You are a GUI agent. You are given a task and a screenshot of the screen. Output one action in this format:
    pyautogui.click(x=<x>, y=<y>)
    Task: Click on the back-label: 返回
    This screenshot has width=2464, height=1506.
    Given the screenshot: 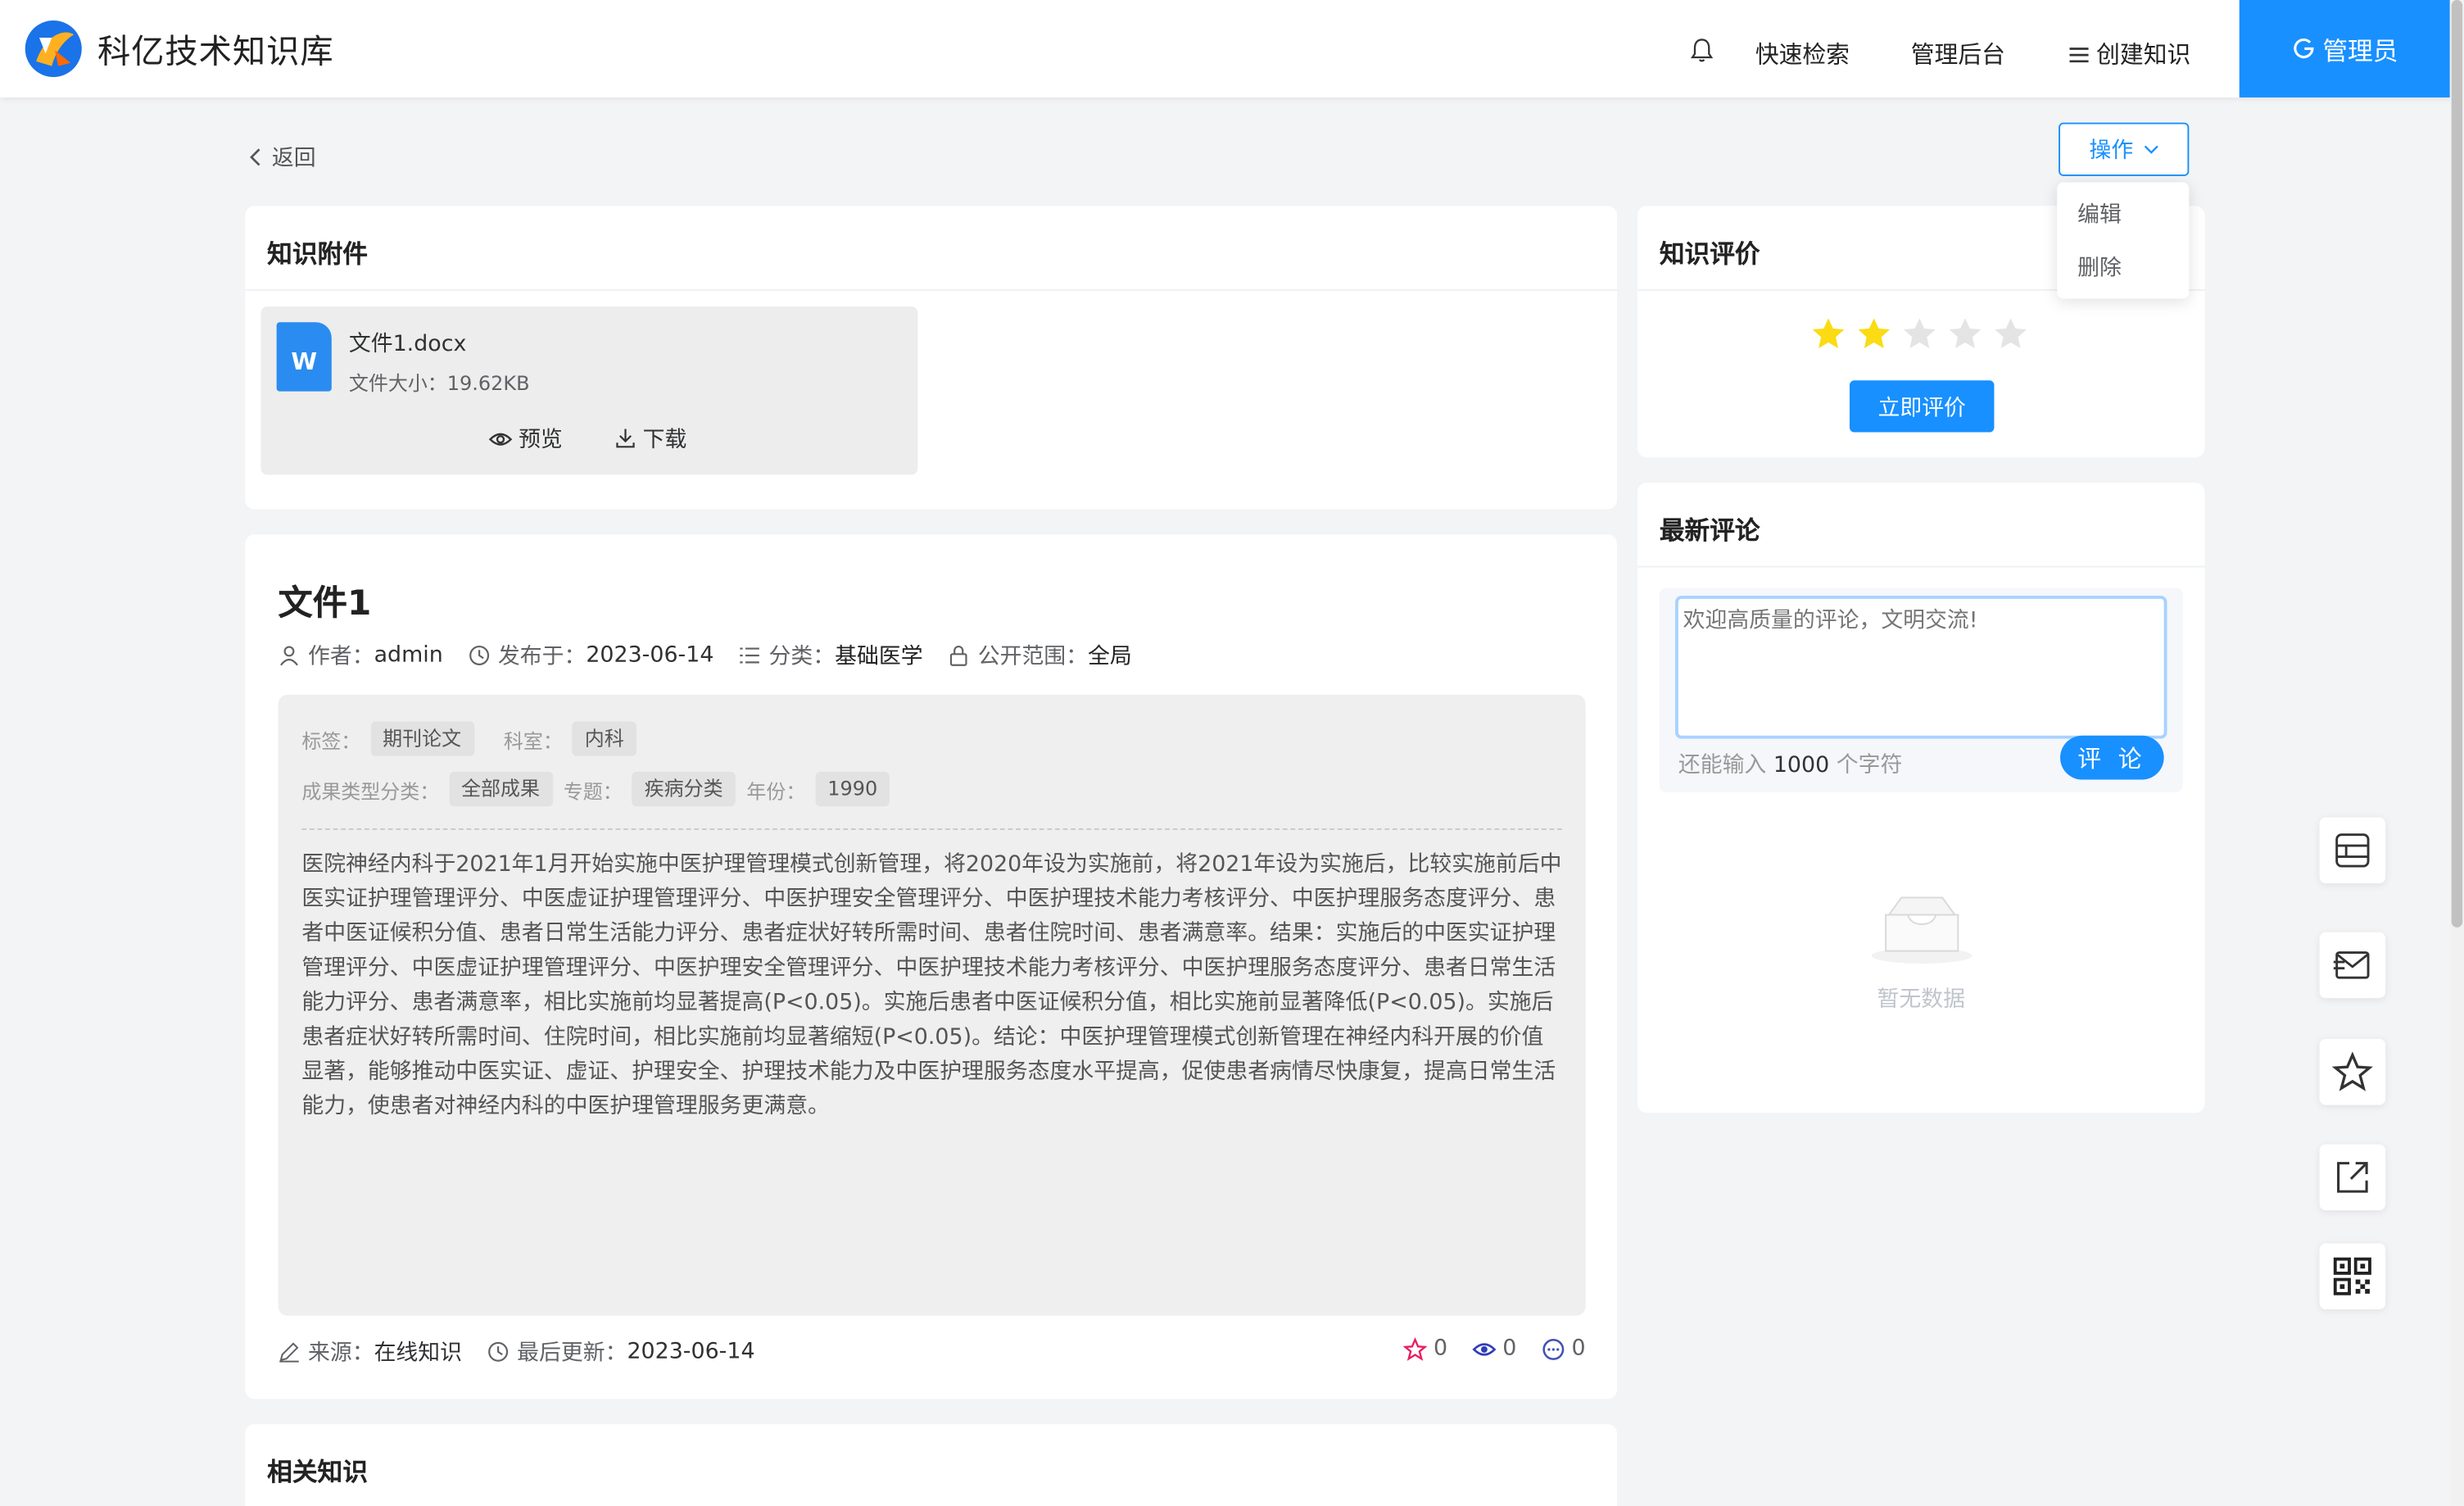 What is the action you would take?
    pyautogui.click(x=293, y=159)
    